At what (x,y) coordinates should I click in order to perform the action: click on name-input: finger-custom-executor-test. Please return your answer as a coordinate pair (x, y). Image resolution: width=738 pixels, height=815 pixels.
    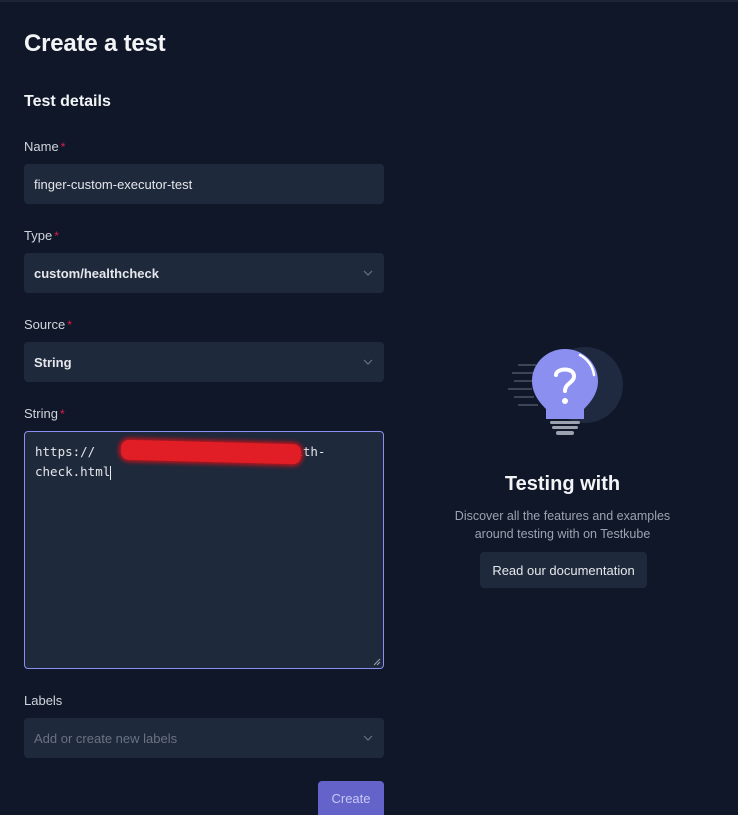
    Looking at the image, I should click on (204, 184).